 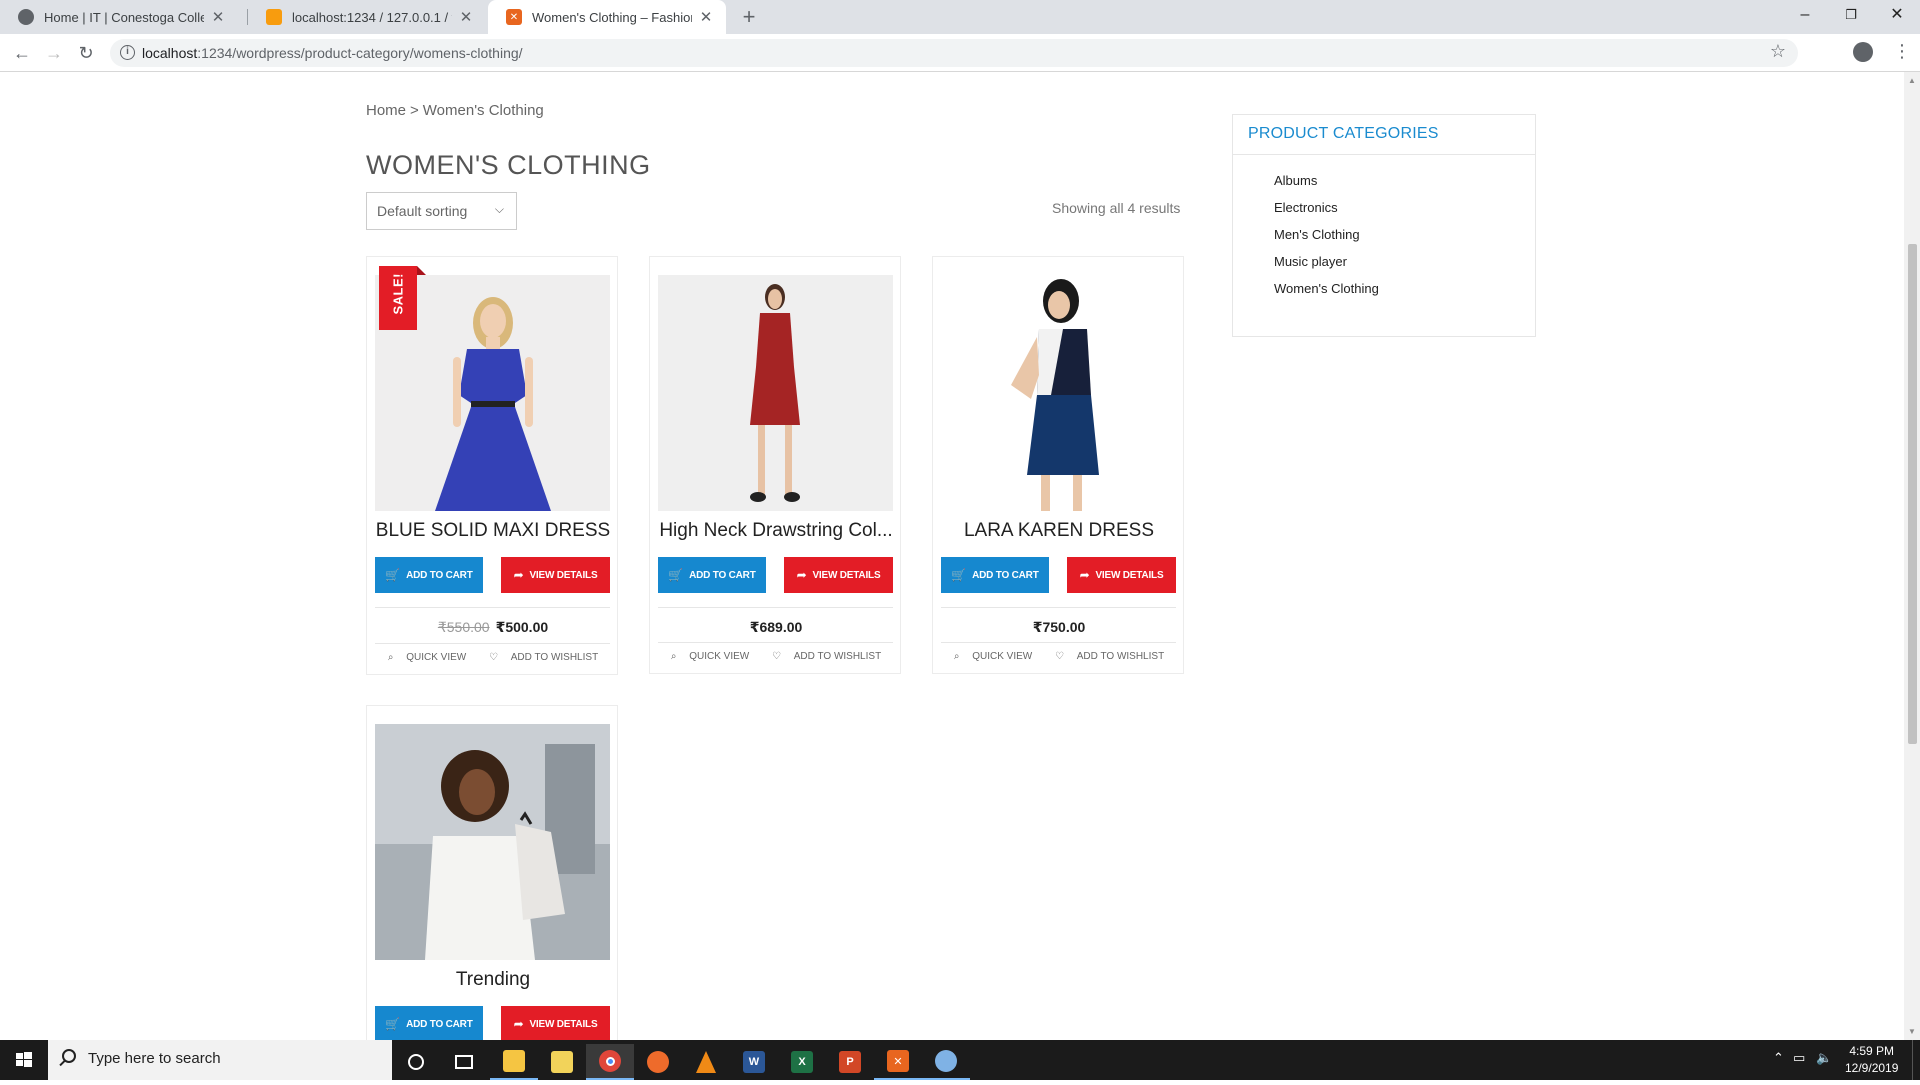 What do you see at coordinates (1778, 51) in the screenshot?
I see `bookmark-star-icon: ☆` at bounding box center [1778, 51].